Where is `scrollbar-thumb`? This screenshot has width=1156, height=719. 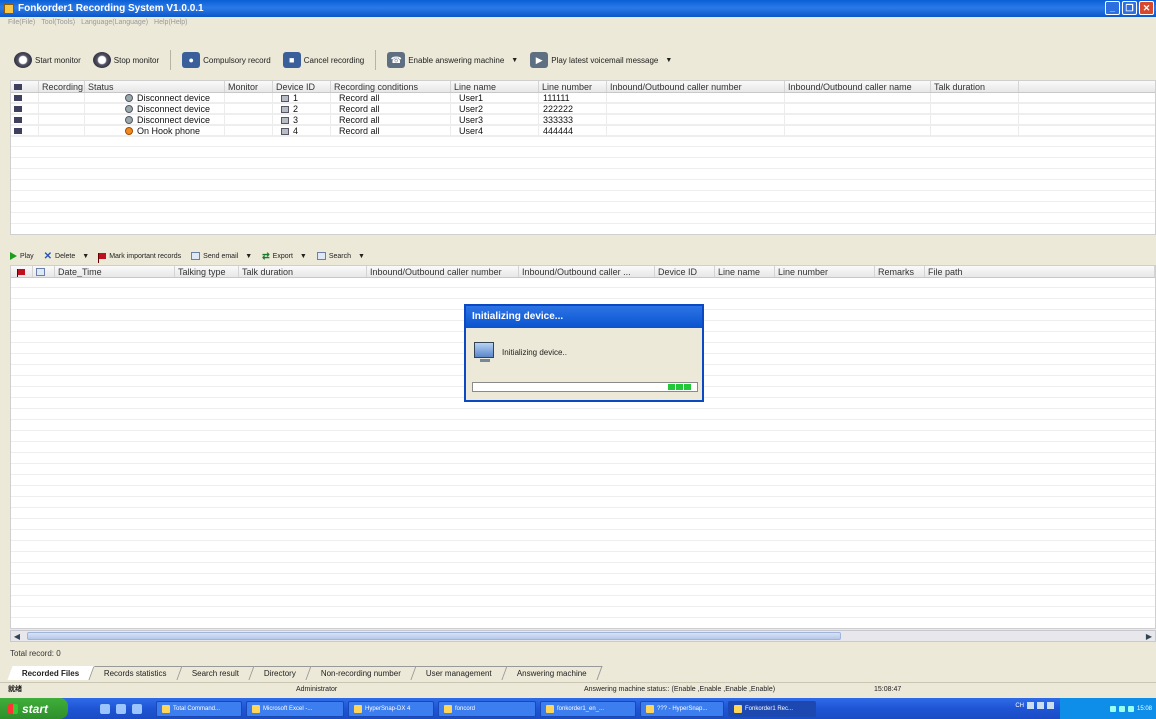
scrollbar-thumb is located at coordinates (434, 636).